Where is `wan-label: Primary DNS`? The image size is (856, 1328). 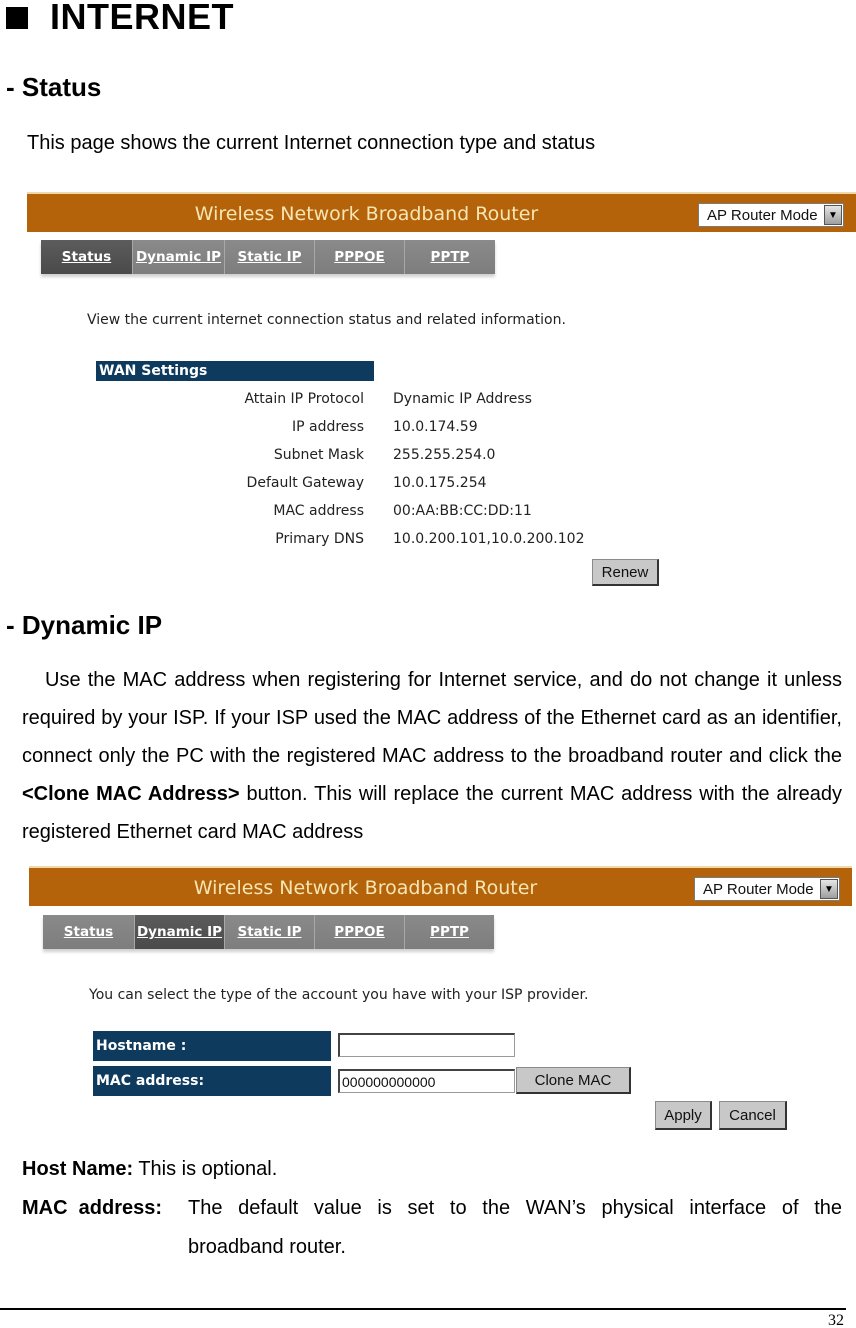 wan-label: Primary DNS is located at coordinates (319, 539).